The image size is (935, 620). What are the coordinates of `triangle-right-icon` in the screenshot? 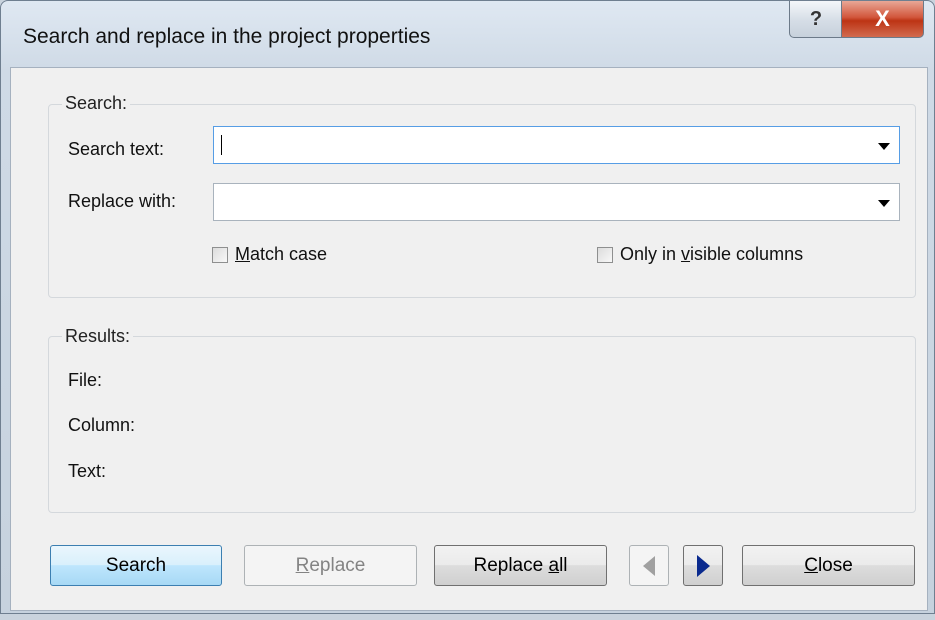 It's located at (703, 565).